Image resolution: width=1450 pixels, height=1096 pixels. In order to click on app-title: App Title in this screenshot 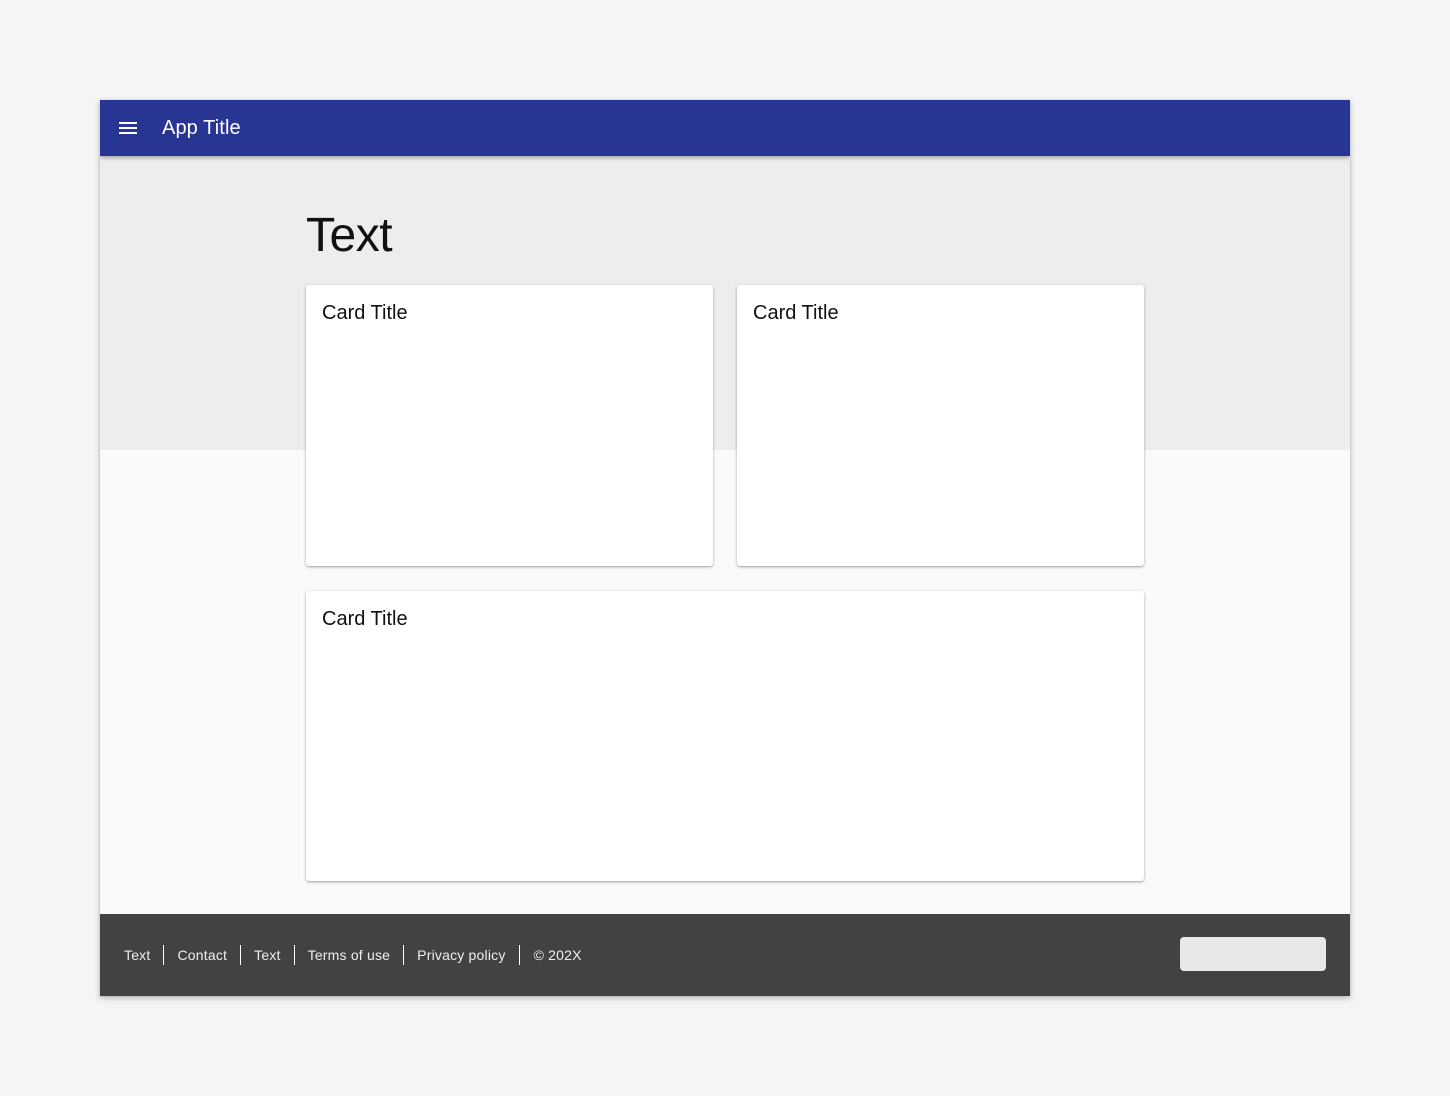, I will do `click(201, 128)`.